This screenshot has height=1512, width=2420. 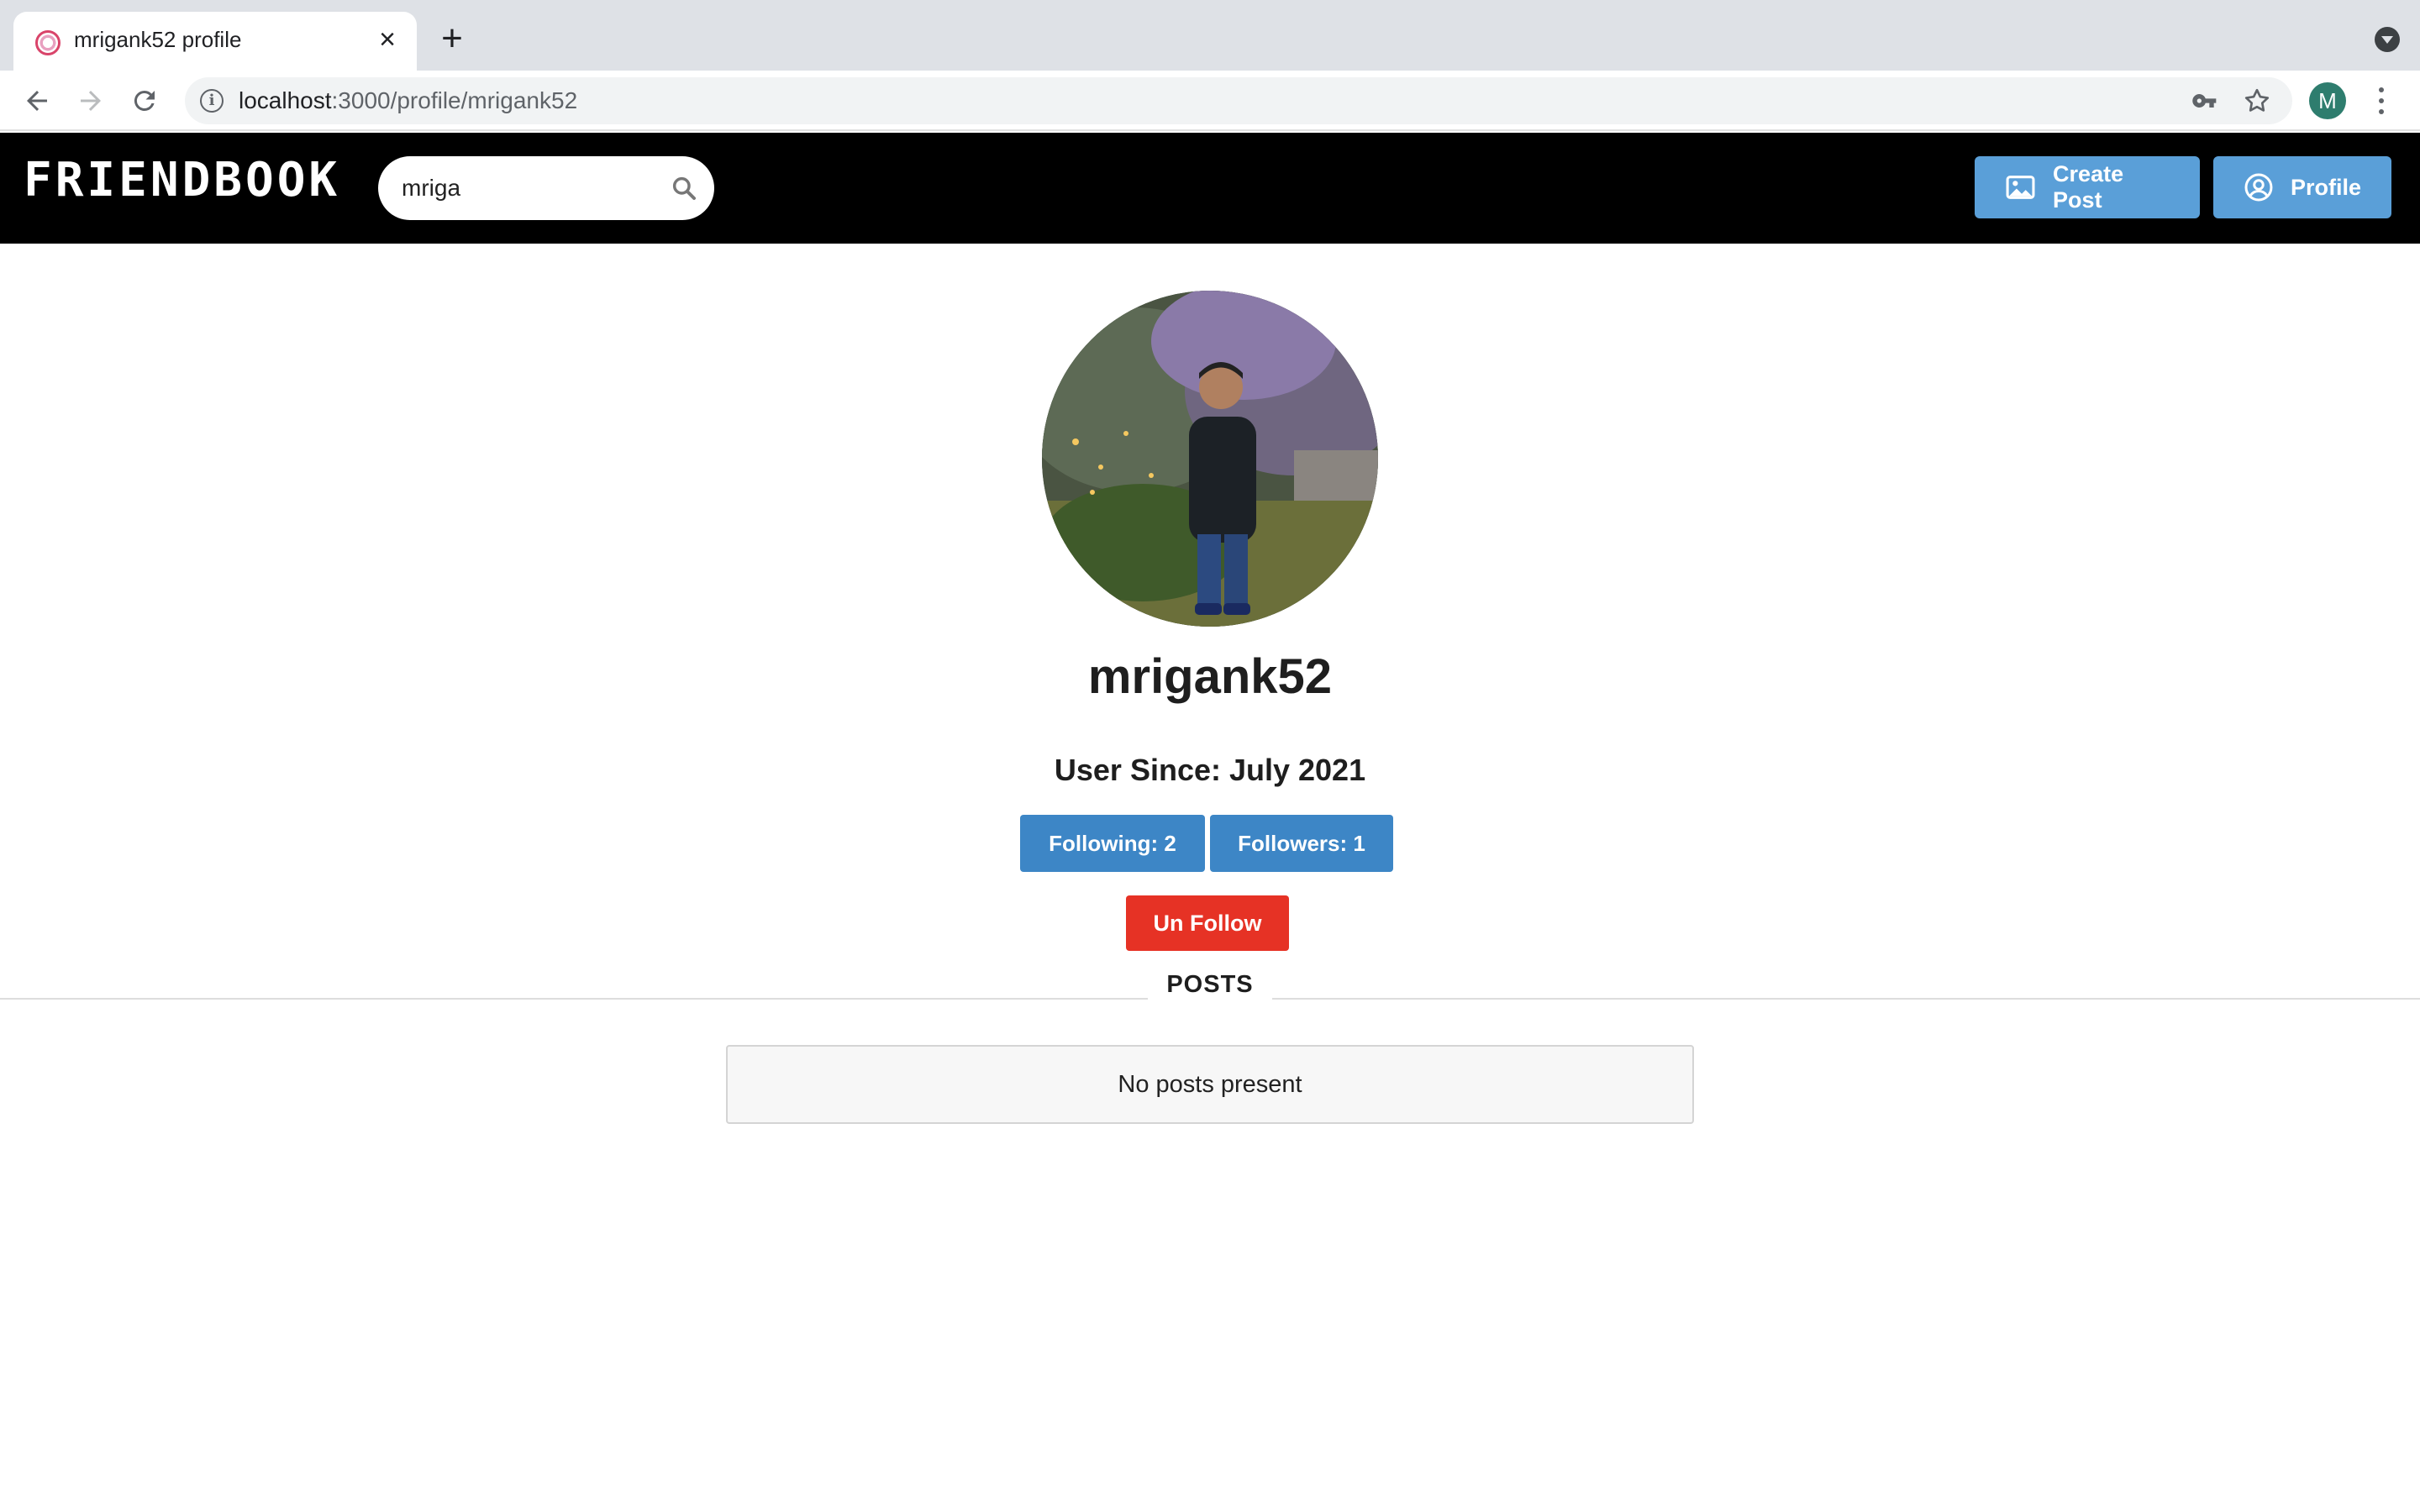 I want to click on forward-arrow-icon, so click(x=91, y=101).